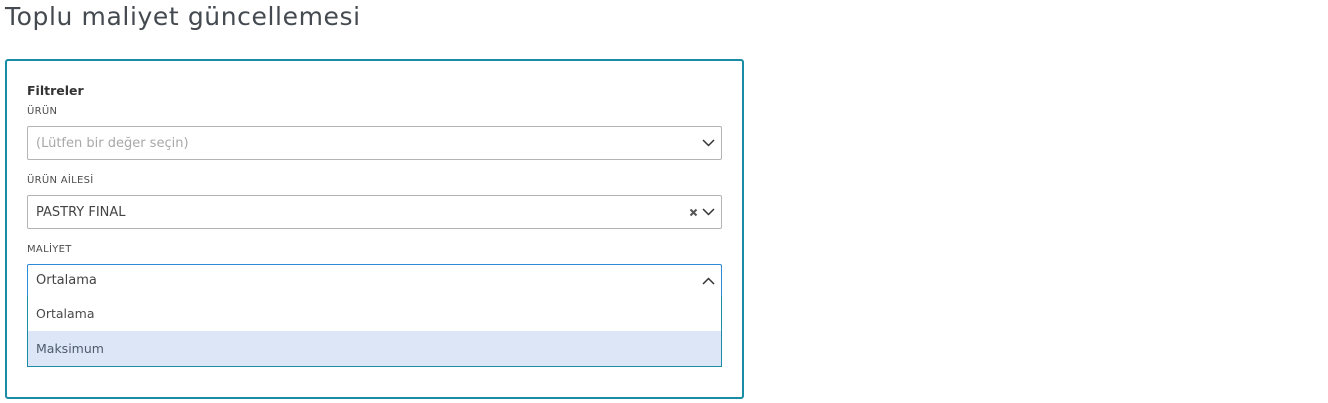  I want to click on cost-select: Ortalama, so click(374, 280).